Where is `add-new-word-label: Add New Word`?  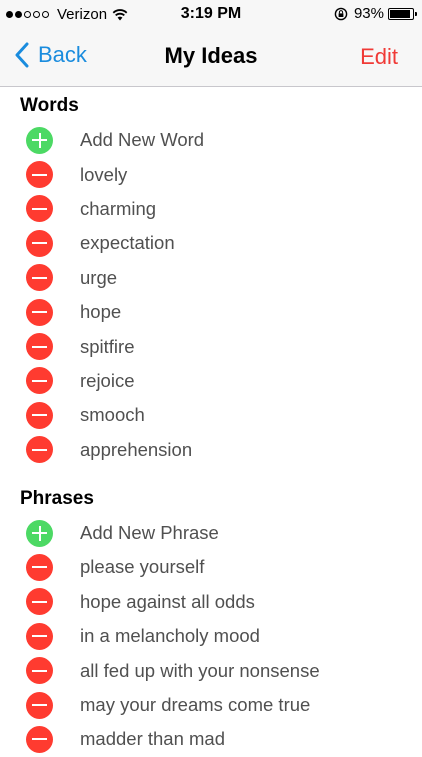 add-new-word-label: Add New Word is located at coordinates (142, 140).